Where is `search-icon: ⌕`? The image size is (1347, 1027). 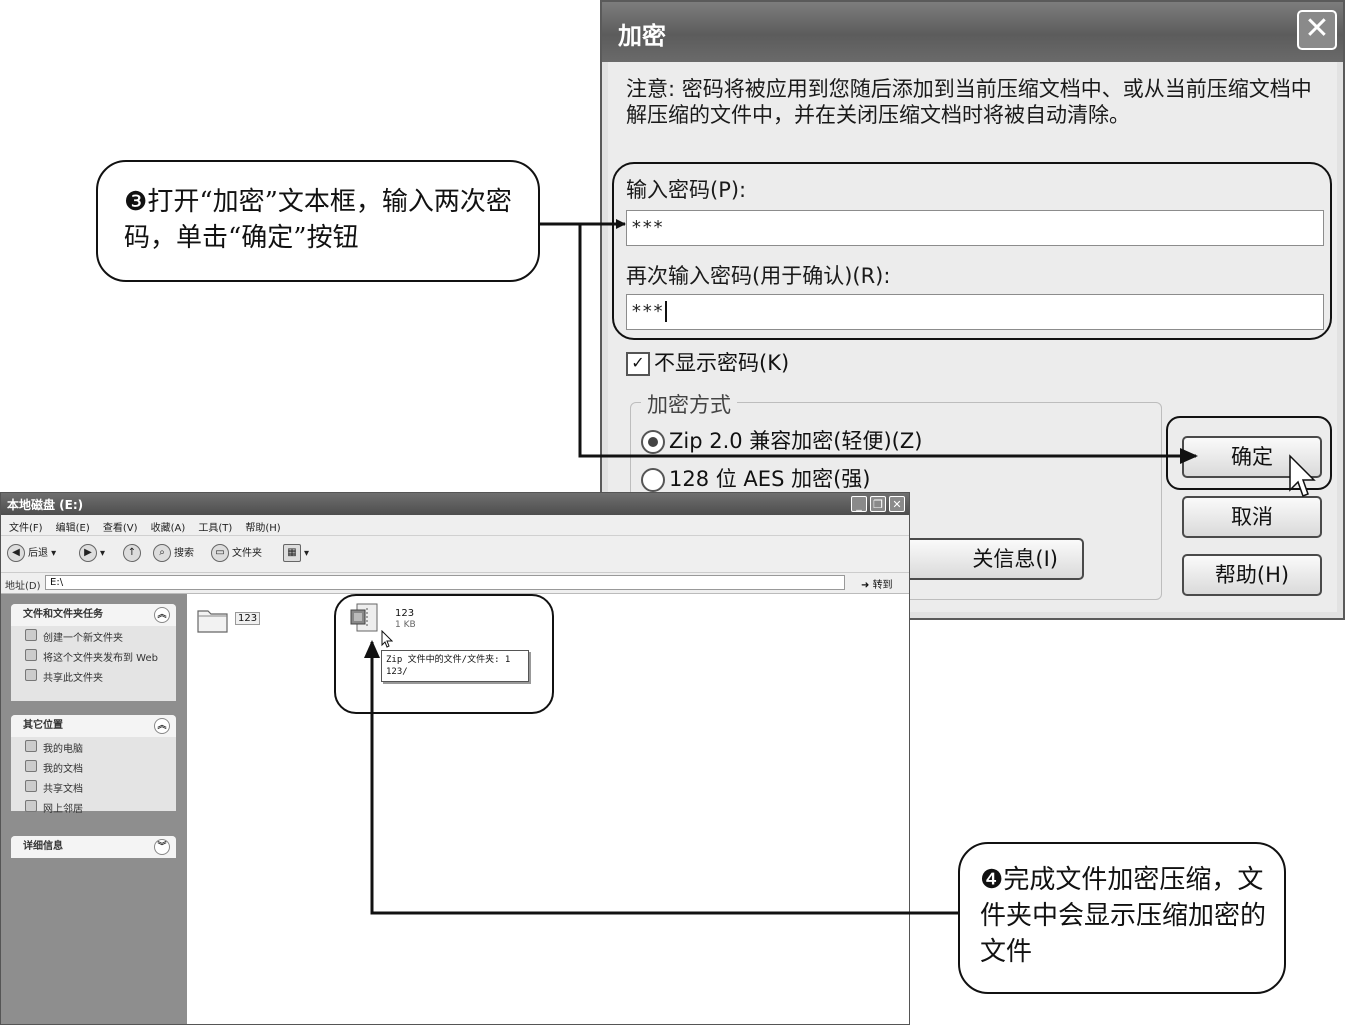 search-icon: ⌕ is located at coordinates (162, 553).